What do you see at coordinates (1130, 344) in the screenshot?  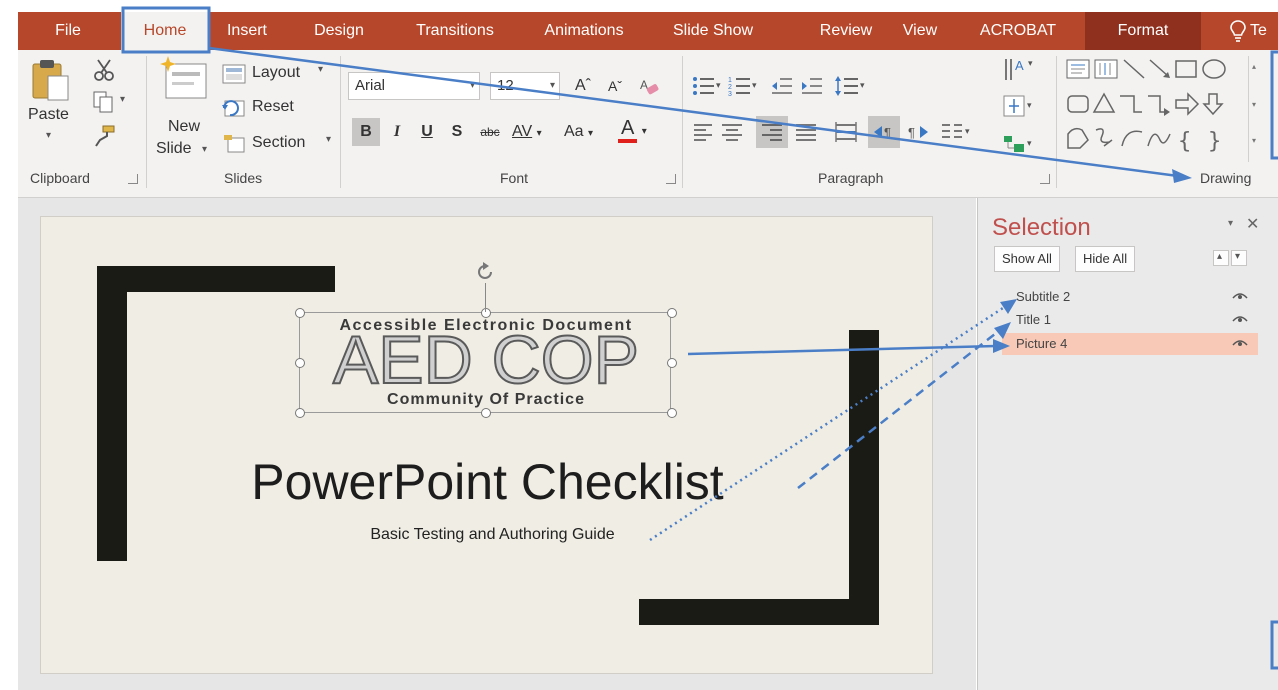 I see `selection-item-picture-4: Picture 4` at bounding box center [1130, 344].